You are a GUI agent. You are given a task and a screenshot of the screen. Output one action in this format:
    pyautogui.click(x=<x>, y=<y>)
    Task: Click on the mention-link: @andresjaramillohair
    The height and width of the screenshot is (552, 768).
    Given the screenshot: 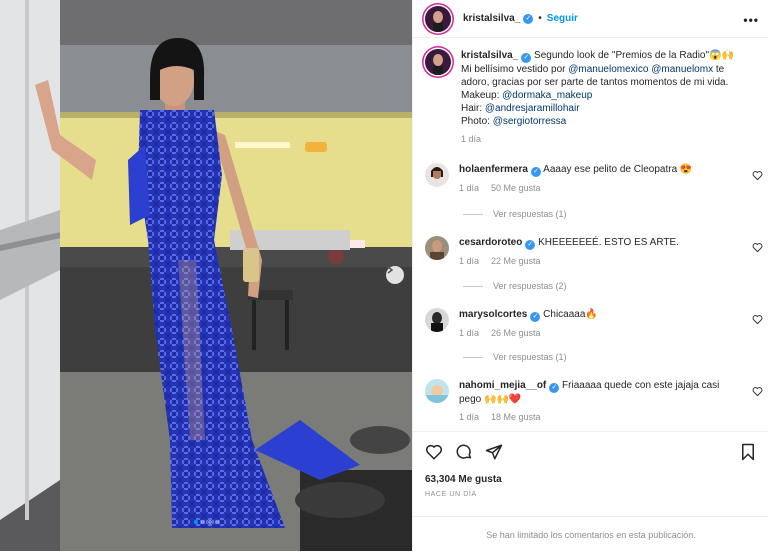 What is the action you would take?
    pyautogui.click(x=532, y=108)
    